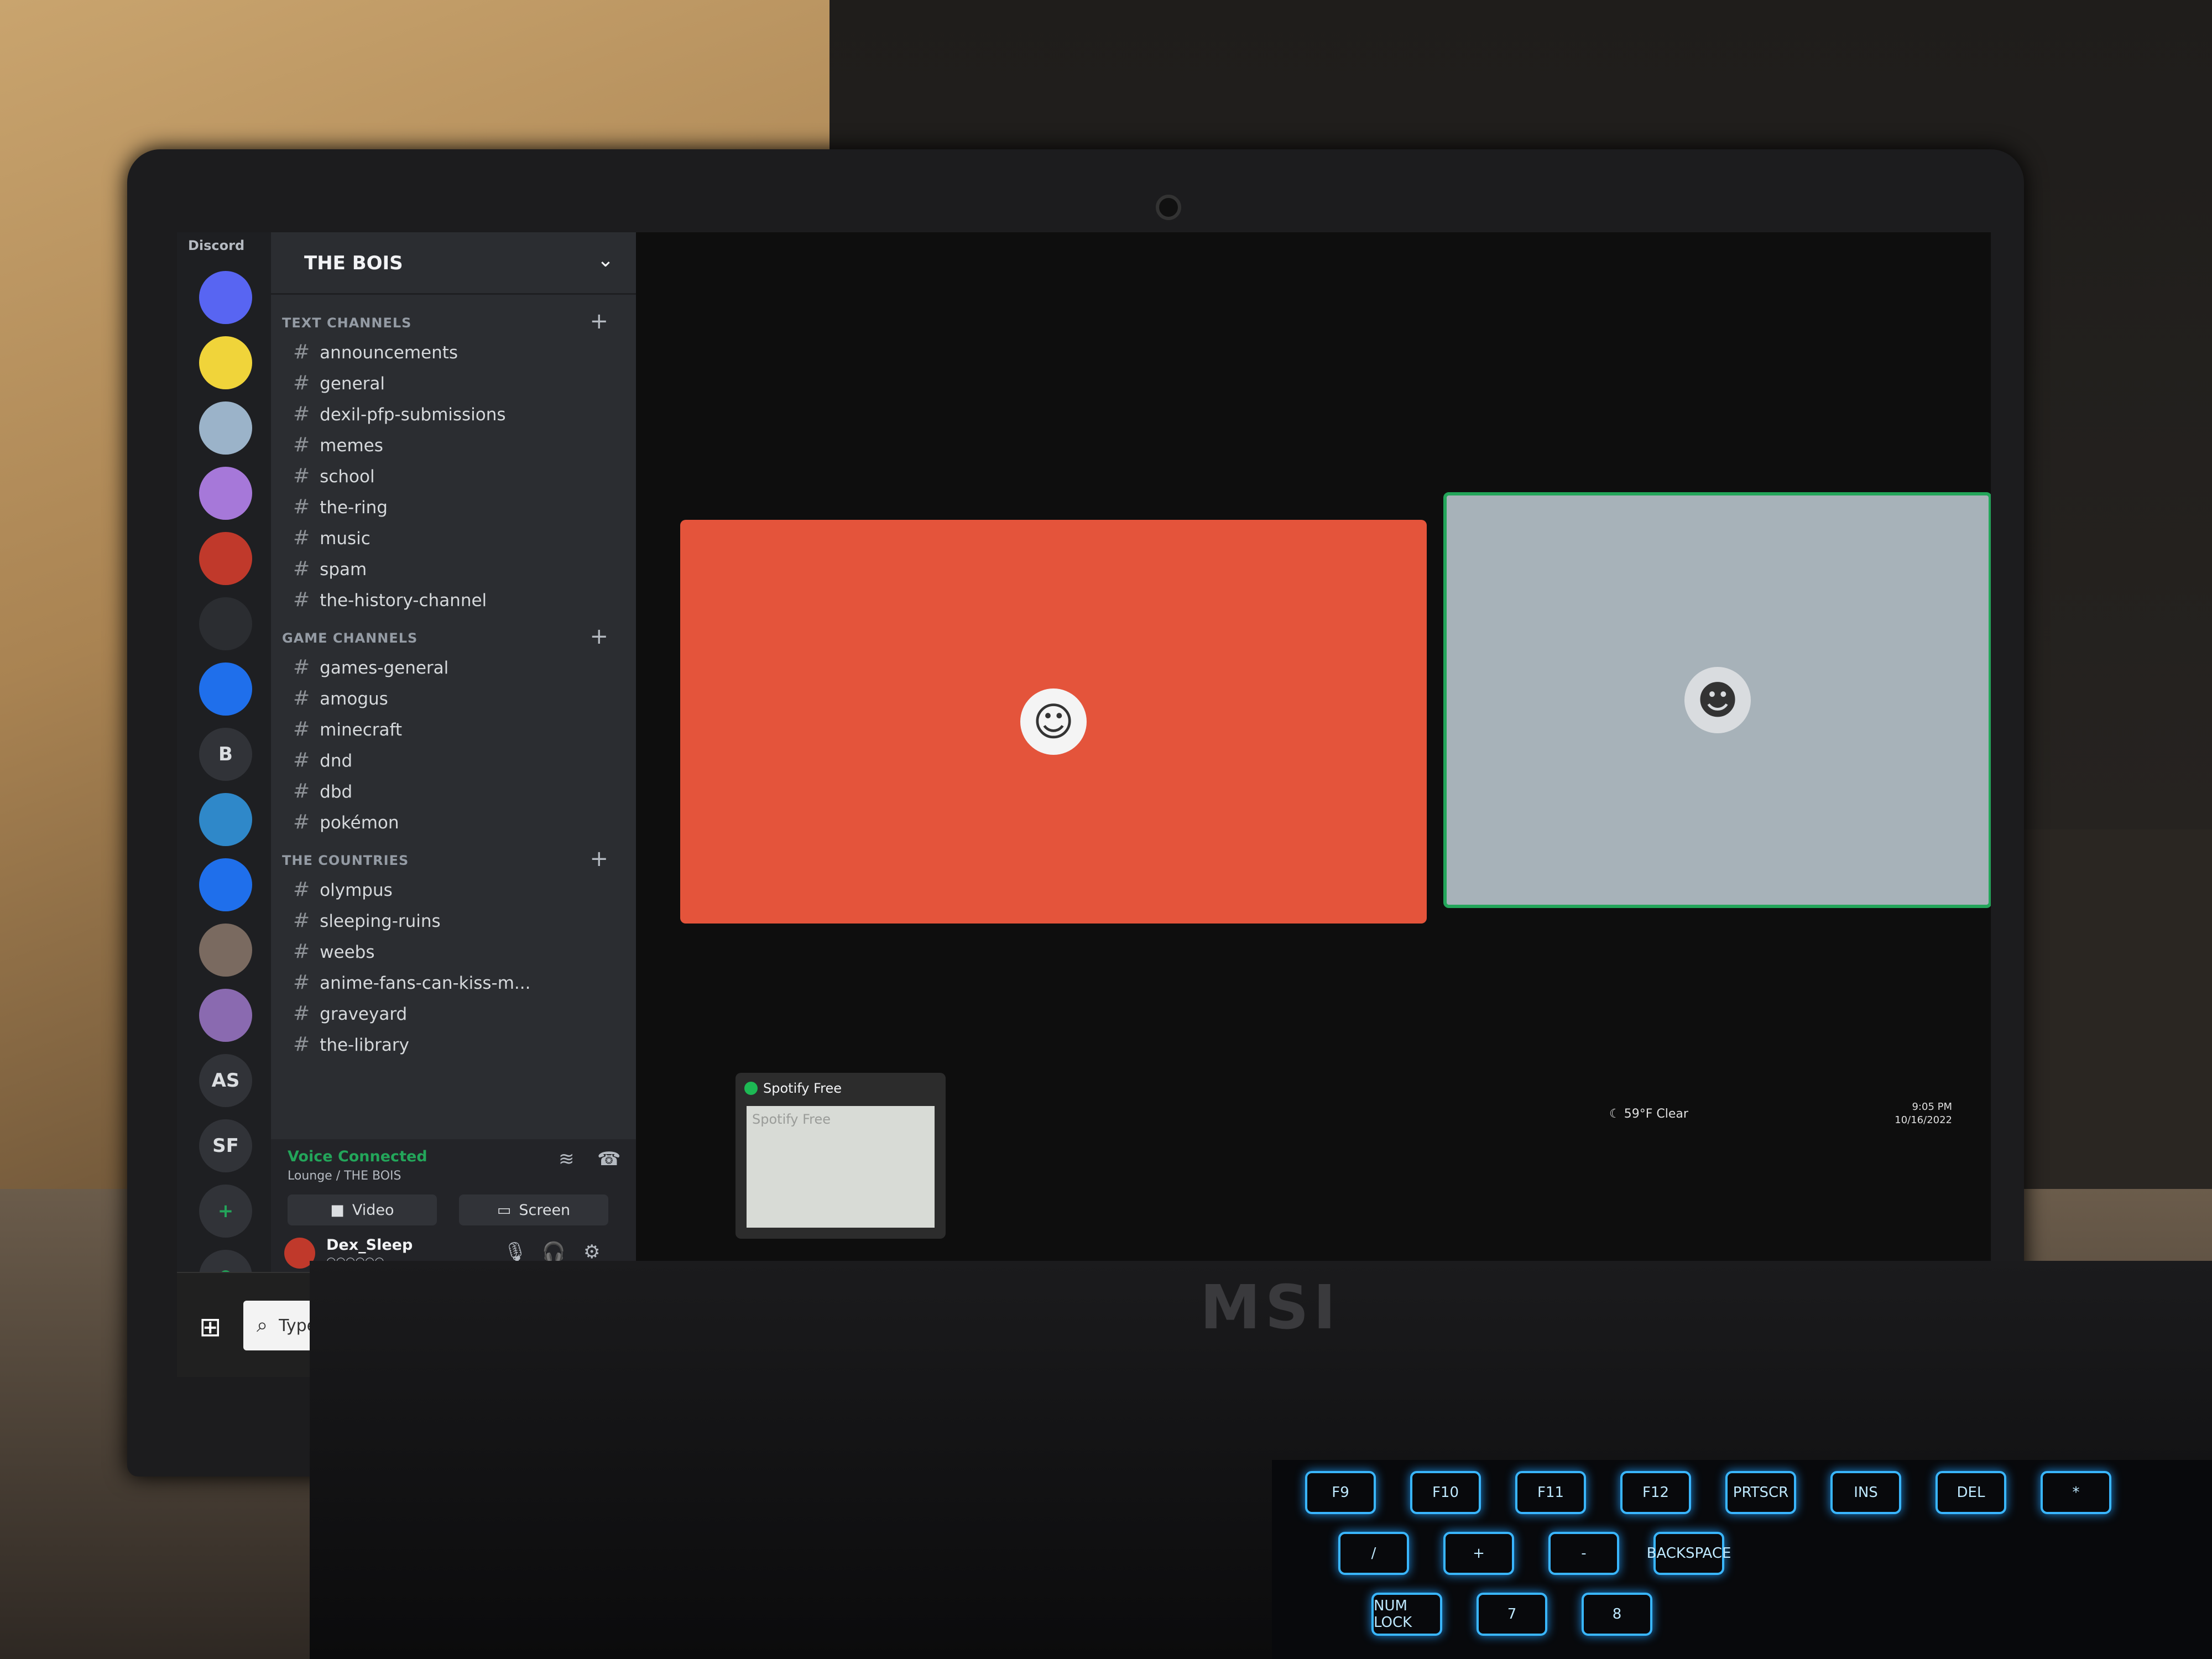  Describe the element at coordinates (262, 1326) in the screenshot. I see `search-icon: ⌕` at that location.